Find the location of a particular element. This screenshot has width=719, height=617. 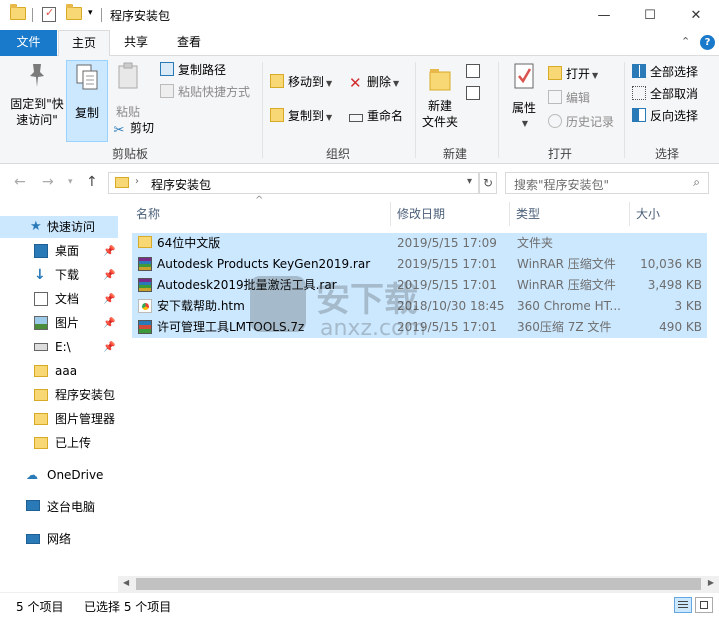

tab-view: 查看 is located at coordinates (189, 43).